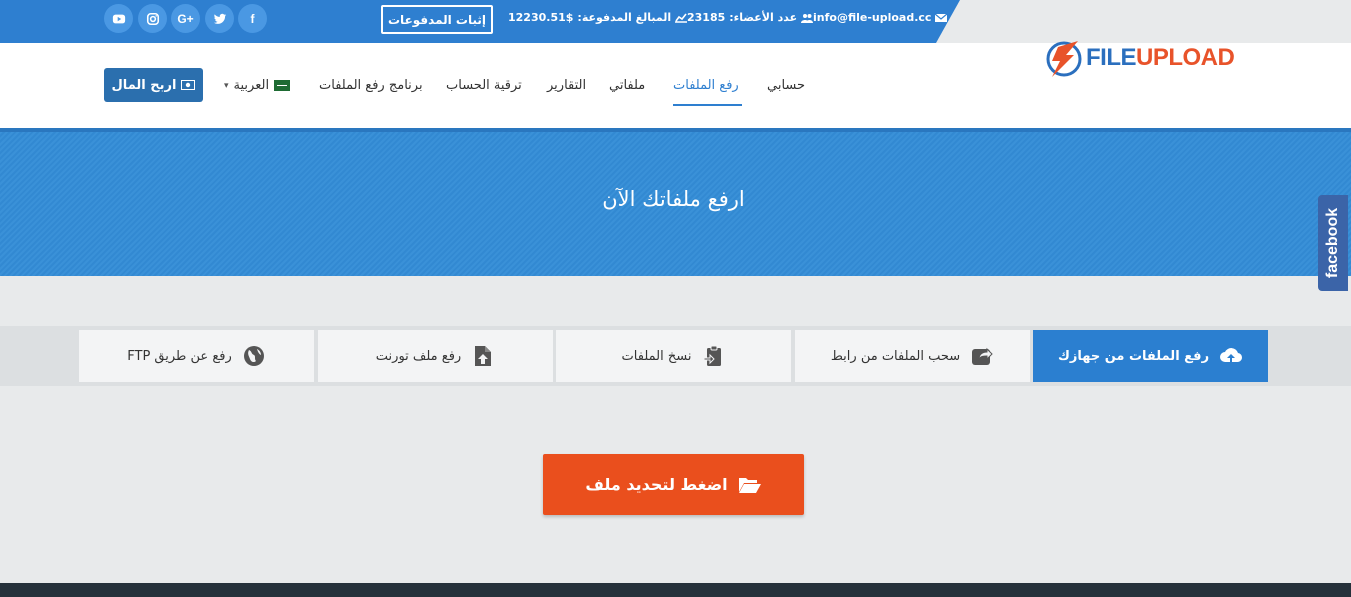  I want to click on clipboard-icon, so click(713, 356).